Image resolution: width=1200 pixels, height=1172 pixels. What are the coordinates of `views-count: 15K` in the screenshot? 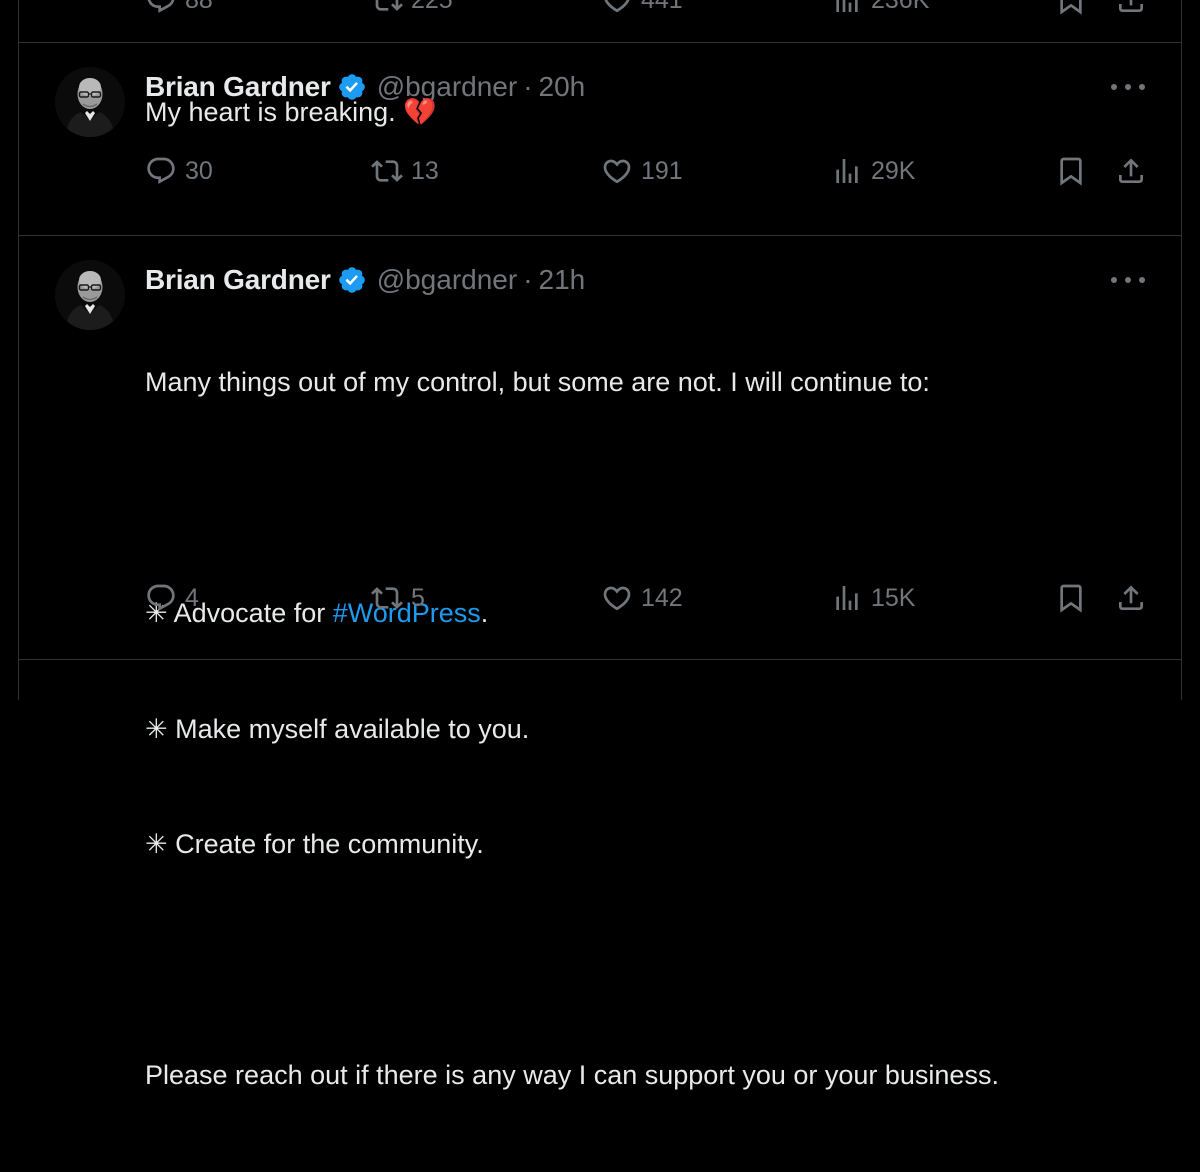 It's located at (893, 597).